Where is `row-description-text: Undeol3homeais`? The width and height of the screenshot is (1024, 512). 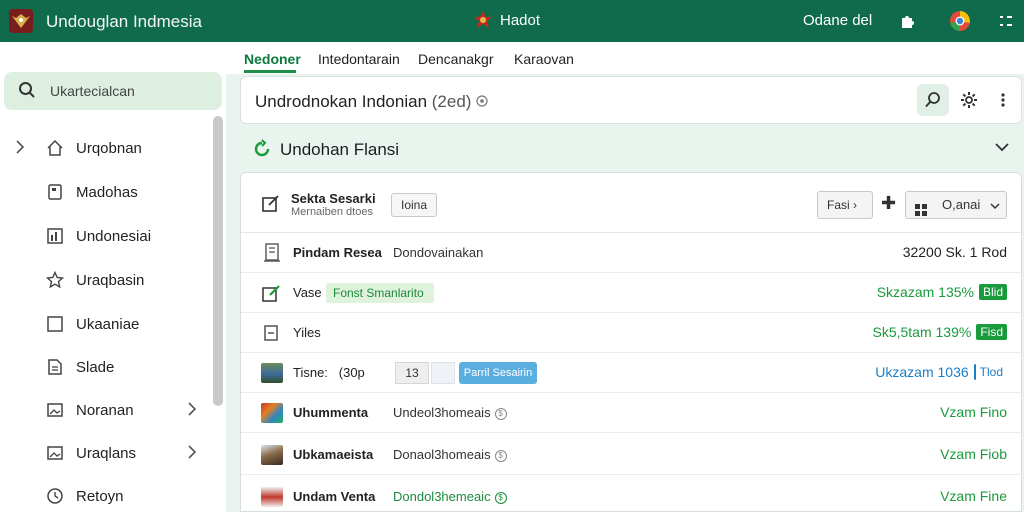 row-description-text: Undeol3homeais is located at coordinates (442, 412).